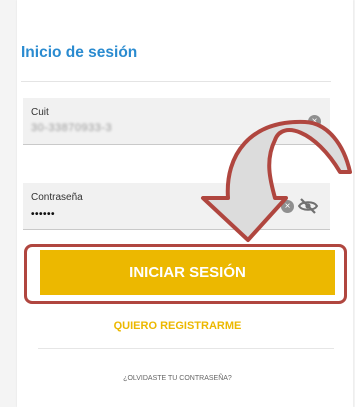 The image size is (355, 407). I want to click on password-label: Contraseña, so click(57, 197).